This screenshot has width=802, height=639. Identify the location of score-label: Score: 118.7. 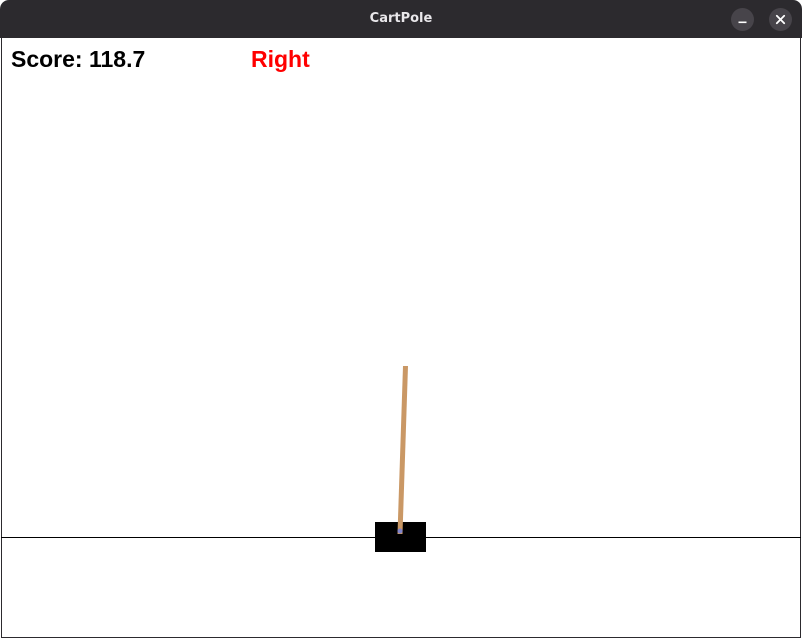
(78, 59).